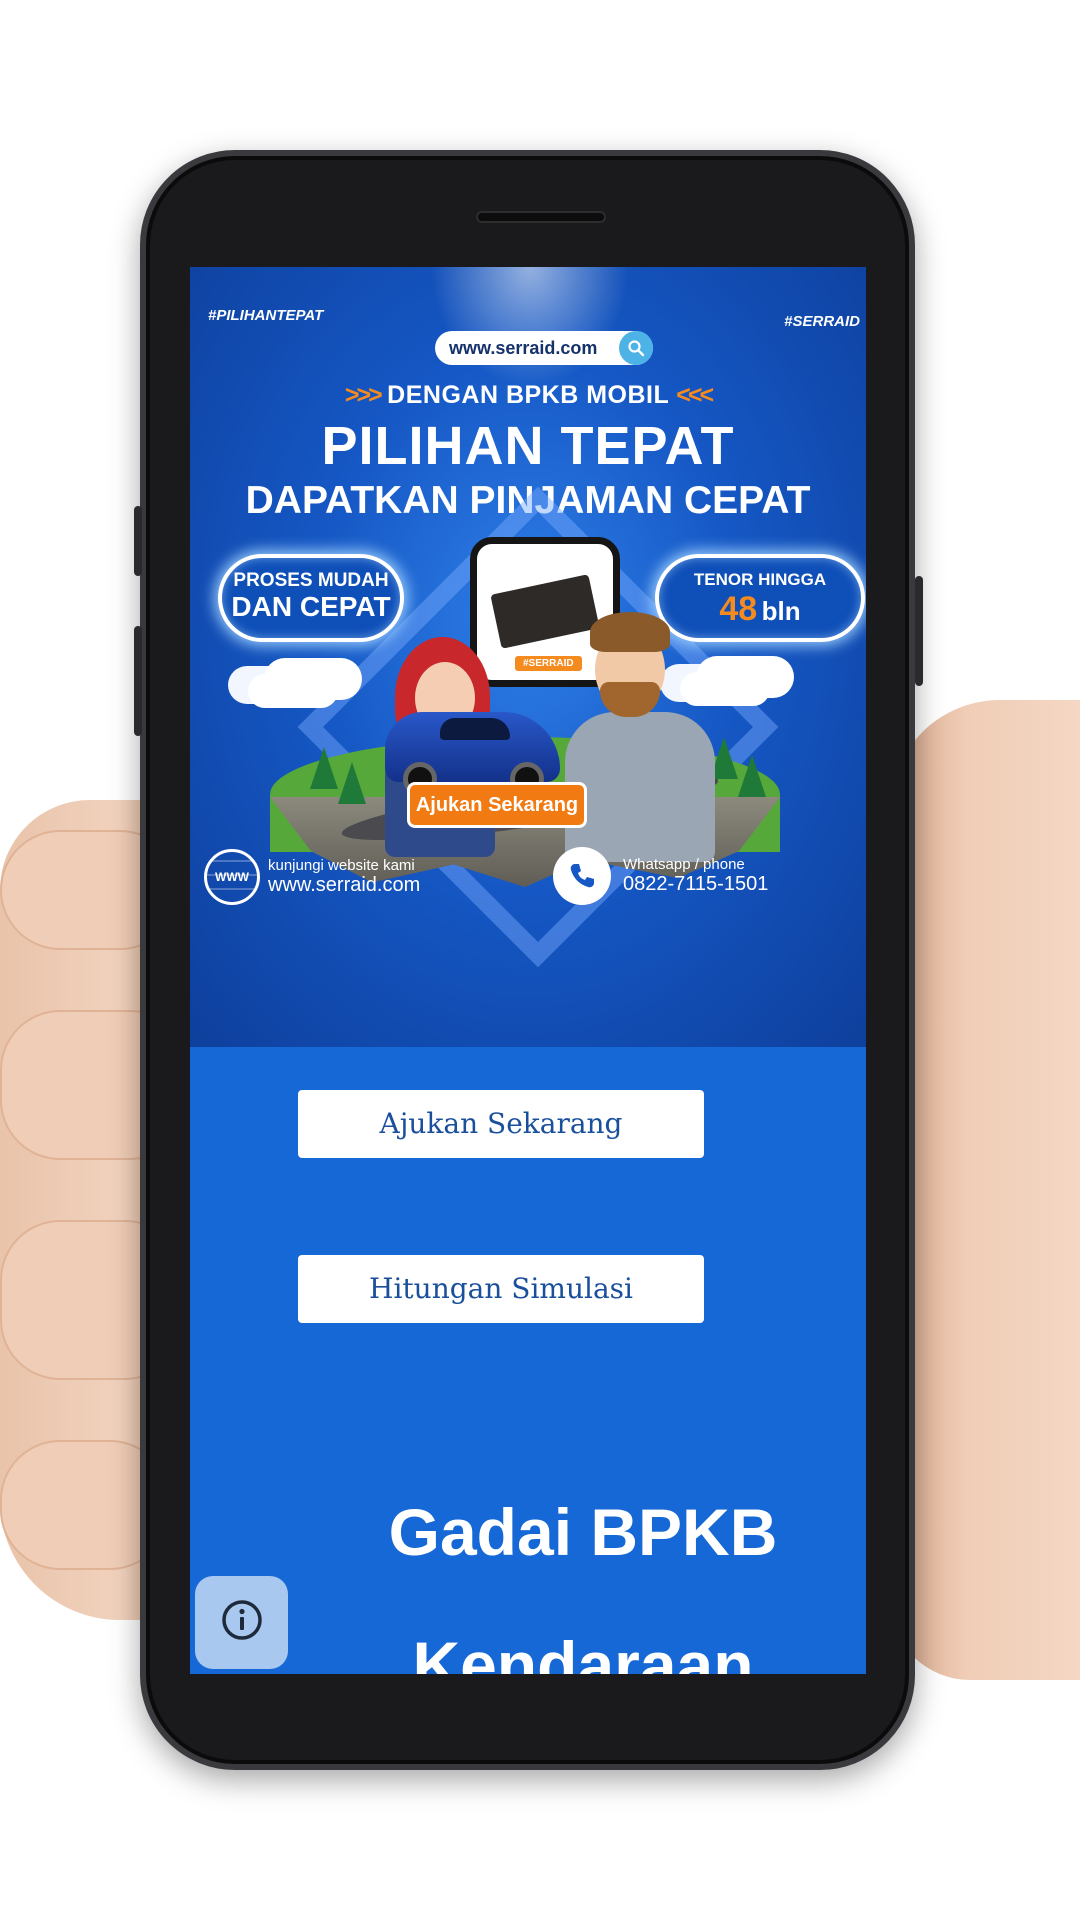  I want to click on phone-icon, so click(582, 876).